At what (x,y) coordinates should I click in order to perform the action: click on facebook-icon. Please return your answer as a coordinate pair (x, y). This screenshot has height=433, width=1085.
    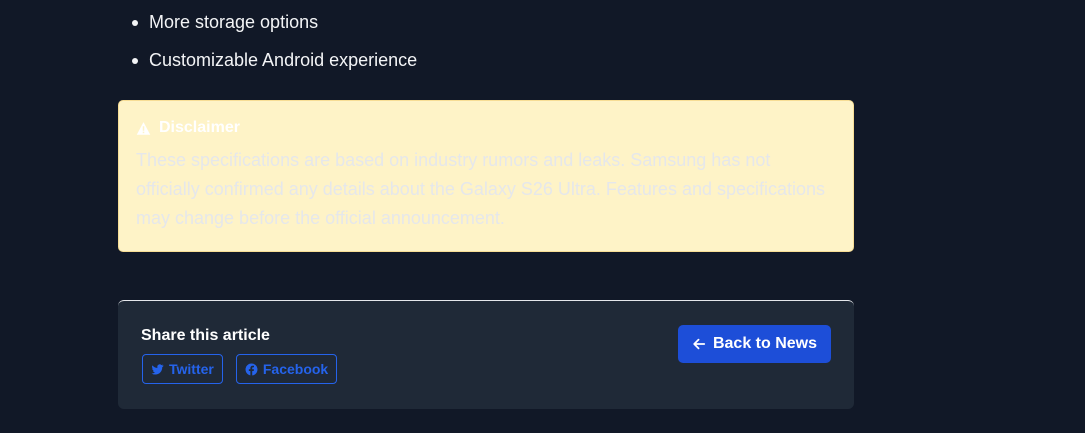
    Looking at the image, I should click on (251, 369).